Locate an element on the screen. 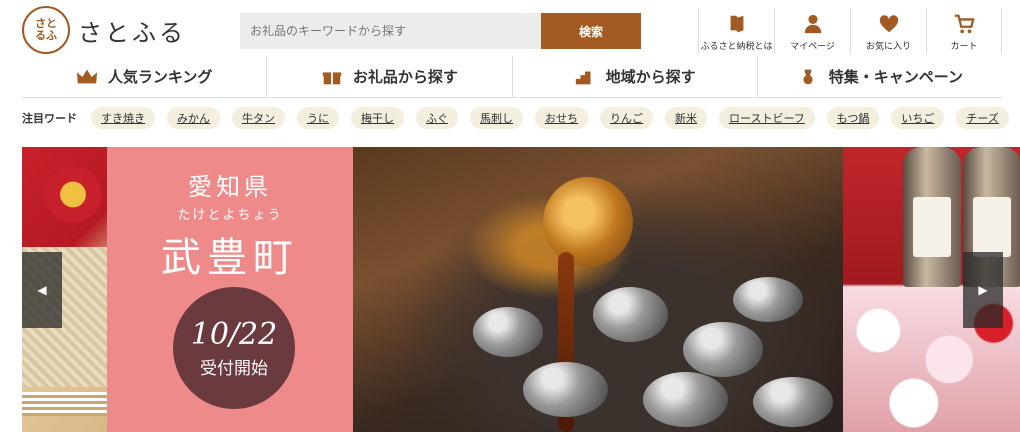  heart-icon is located at coordinates (888, 24).